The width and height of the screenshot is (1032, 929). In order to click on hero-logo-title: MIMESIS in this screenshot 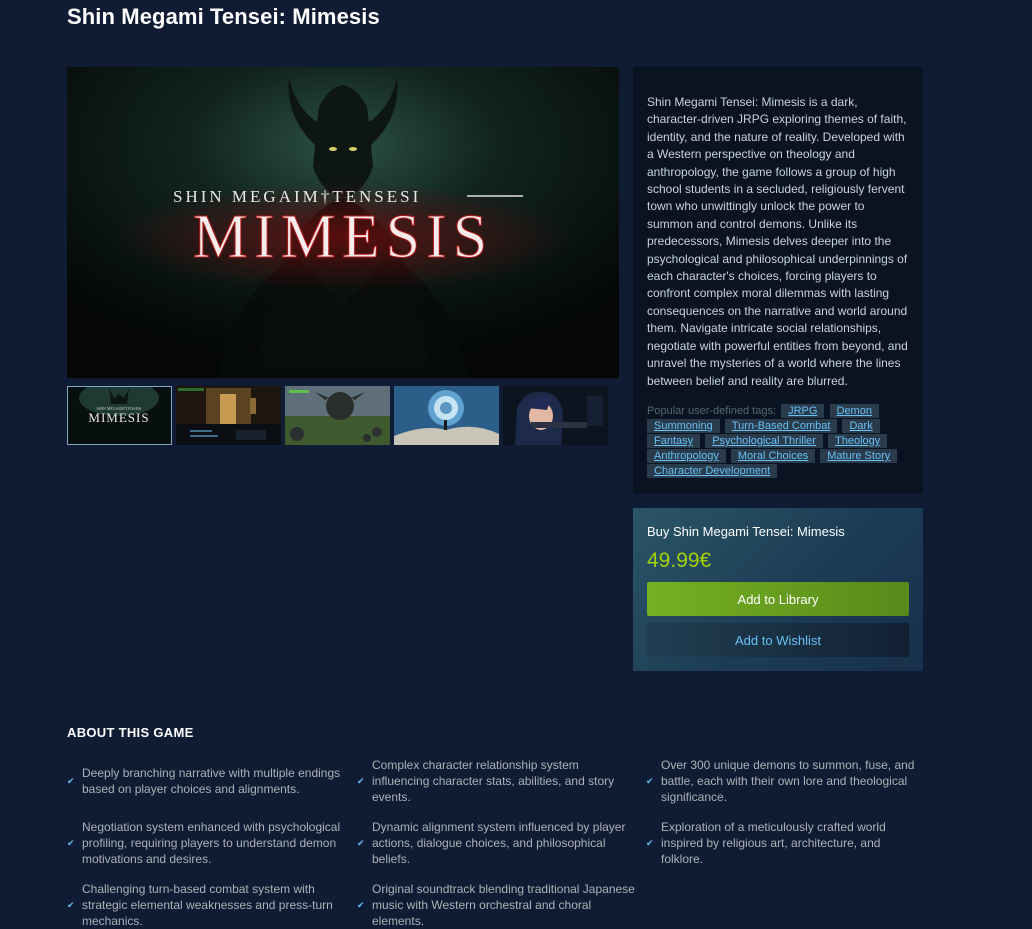, I will do `click(343, 237)`.